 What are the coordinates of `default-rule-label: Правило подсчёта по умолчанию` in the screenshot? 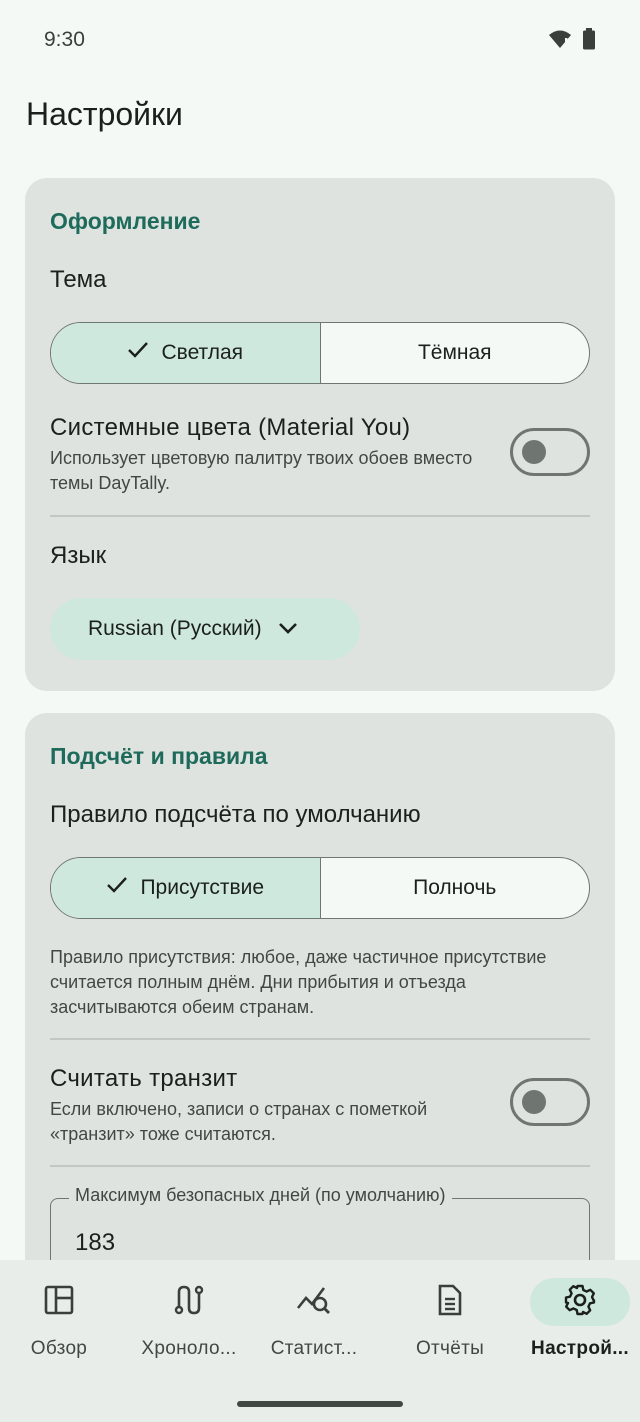 It's located at (235, 814).